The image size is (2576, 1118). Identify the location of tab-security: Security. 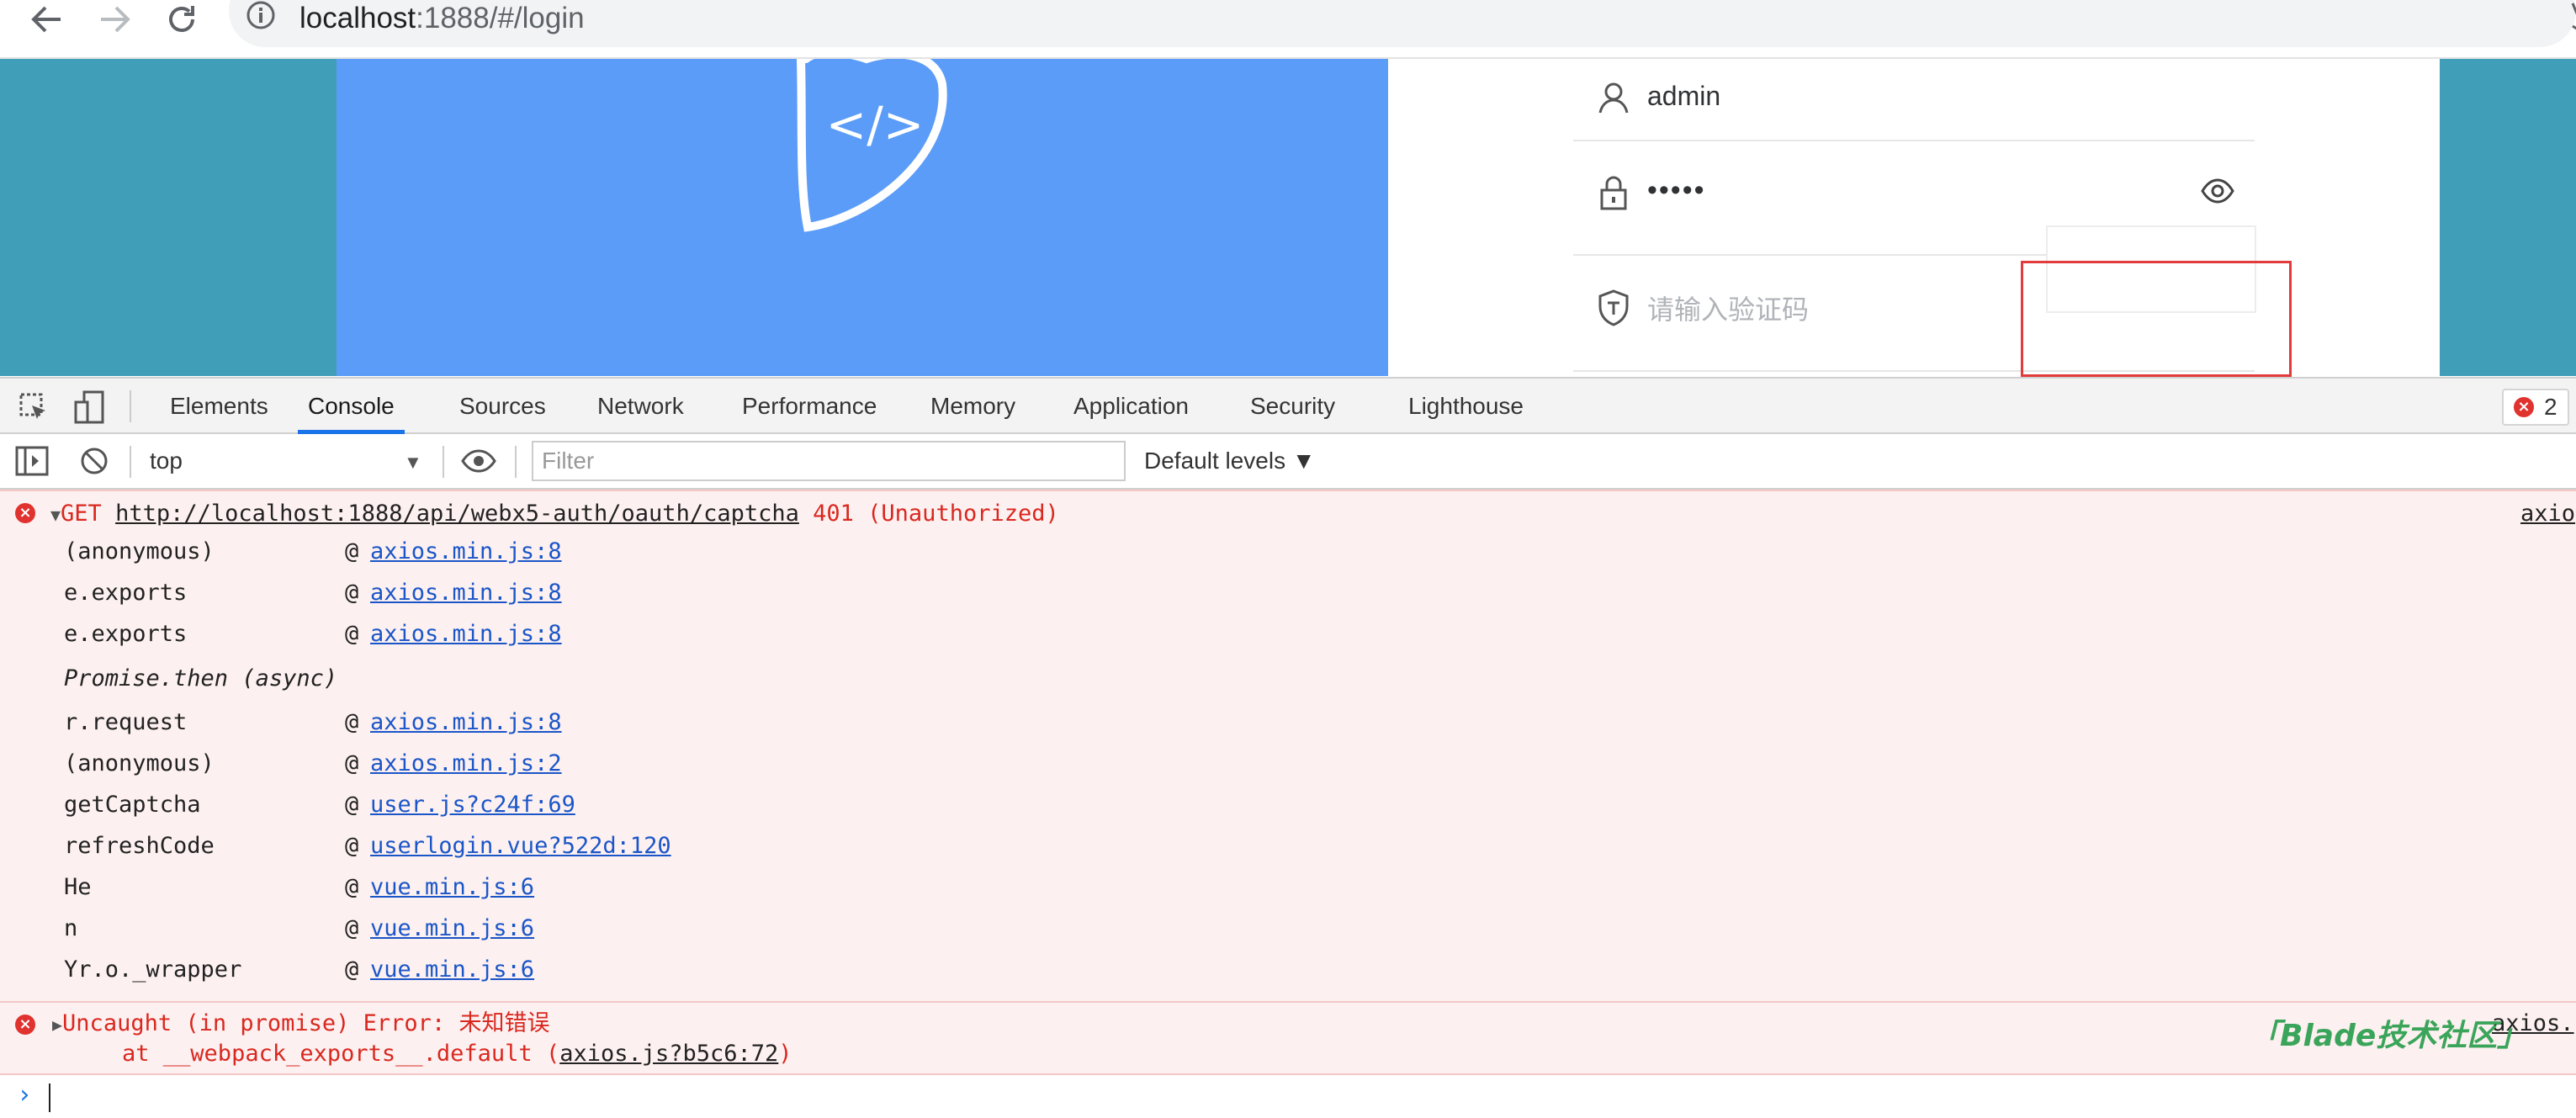
(1292, 406).